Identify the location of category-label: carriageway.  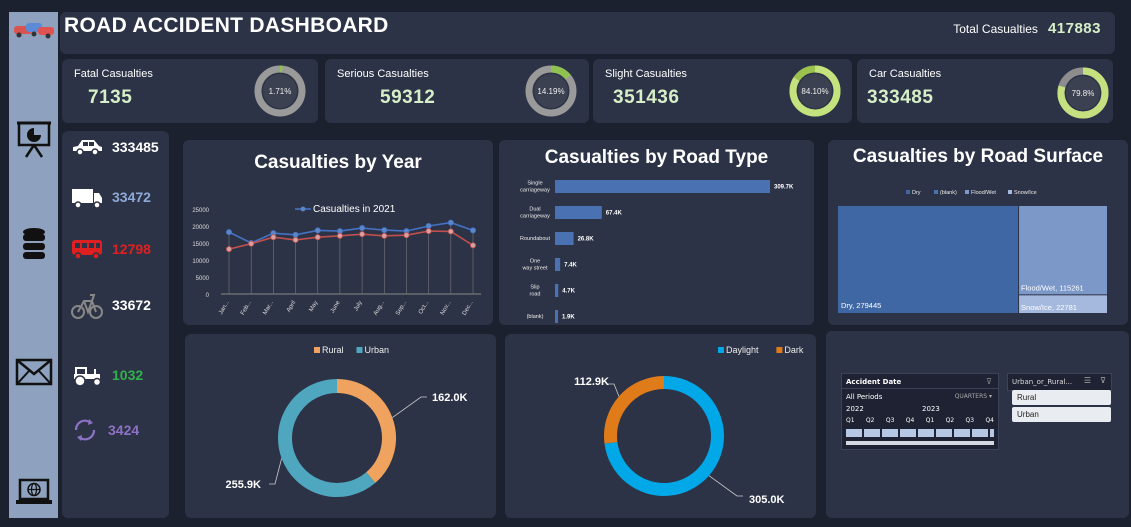
(535, 217).